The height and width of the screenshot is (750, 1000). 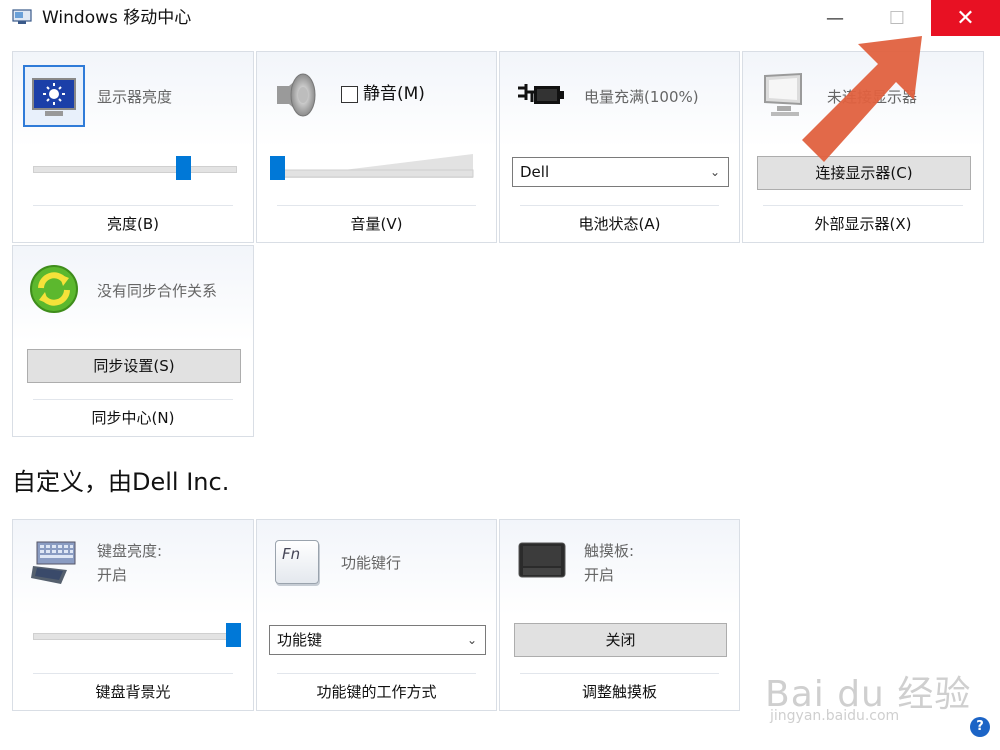 What do you see at coordinates (376, 147) in the screenshot?
I see `tile-volume: 静音(M) 音量(V)` at bounding box center [376, 147].